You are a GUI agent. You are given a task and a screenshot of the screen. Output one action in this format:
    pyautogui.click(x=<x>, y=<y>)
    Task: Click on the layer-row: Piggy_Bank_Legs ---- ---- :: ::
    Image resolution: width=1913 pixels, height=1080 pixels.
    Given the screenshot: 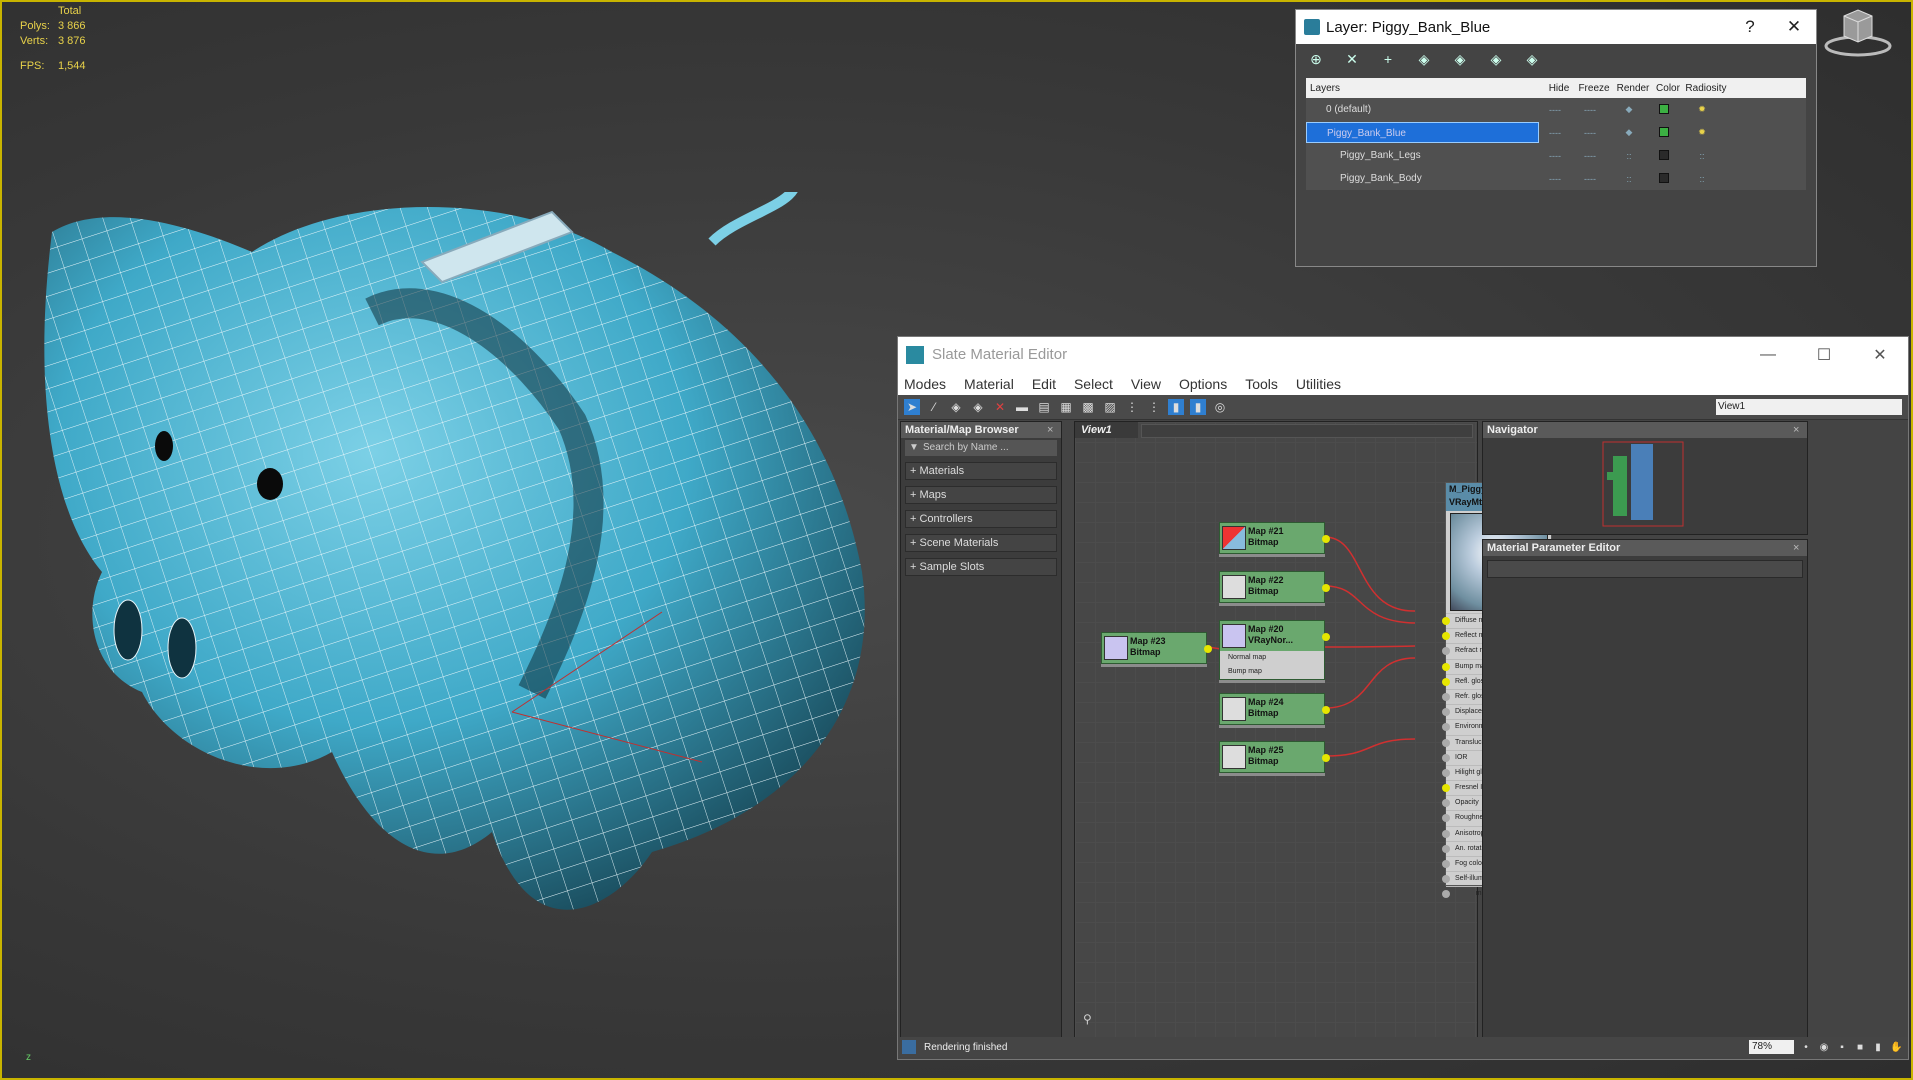 What is the action you would take?
    pyautogui.click(x=1556, y=155)
    